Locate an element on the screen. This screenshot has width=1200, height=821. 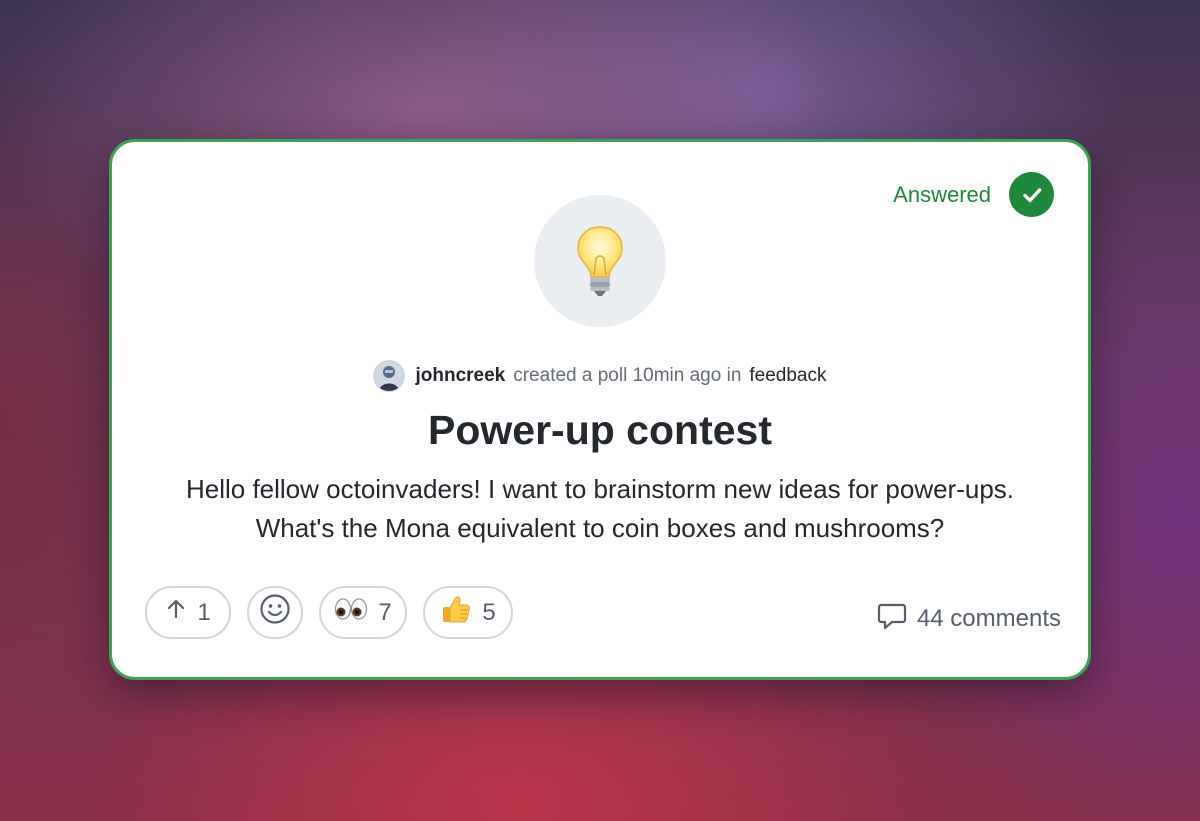
author-link: johncreek is located at coordinates (460, 376).